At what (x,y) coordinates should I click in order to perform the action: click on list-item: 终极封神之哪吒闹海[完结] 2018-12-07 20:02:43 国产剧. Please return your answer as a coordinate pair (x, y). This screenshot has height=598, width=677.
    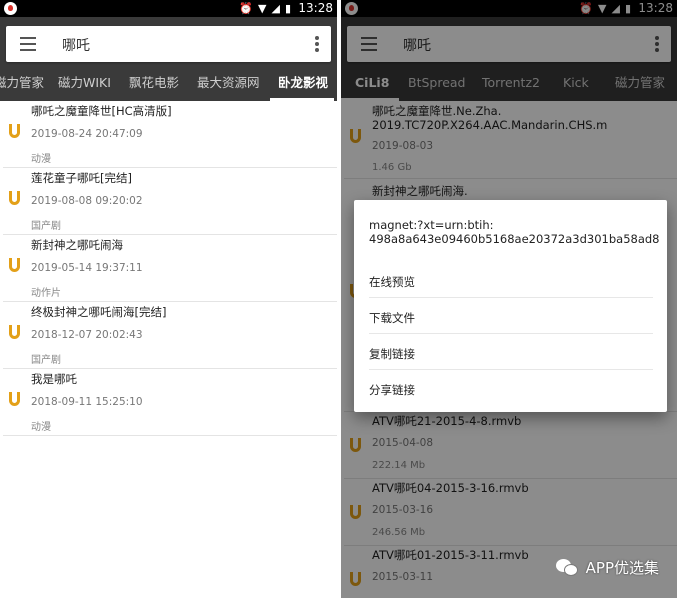
    Looking at the image, I should click on (170, 335).